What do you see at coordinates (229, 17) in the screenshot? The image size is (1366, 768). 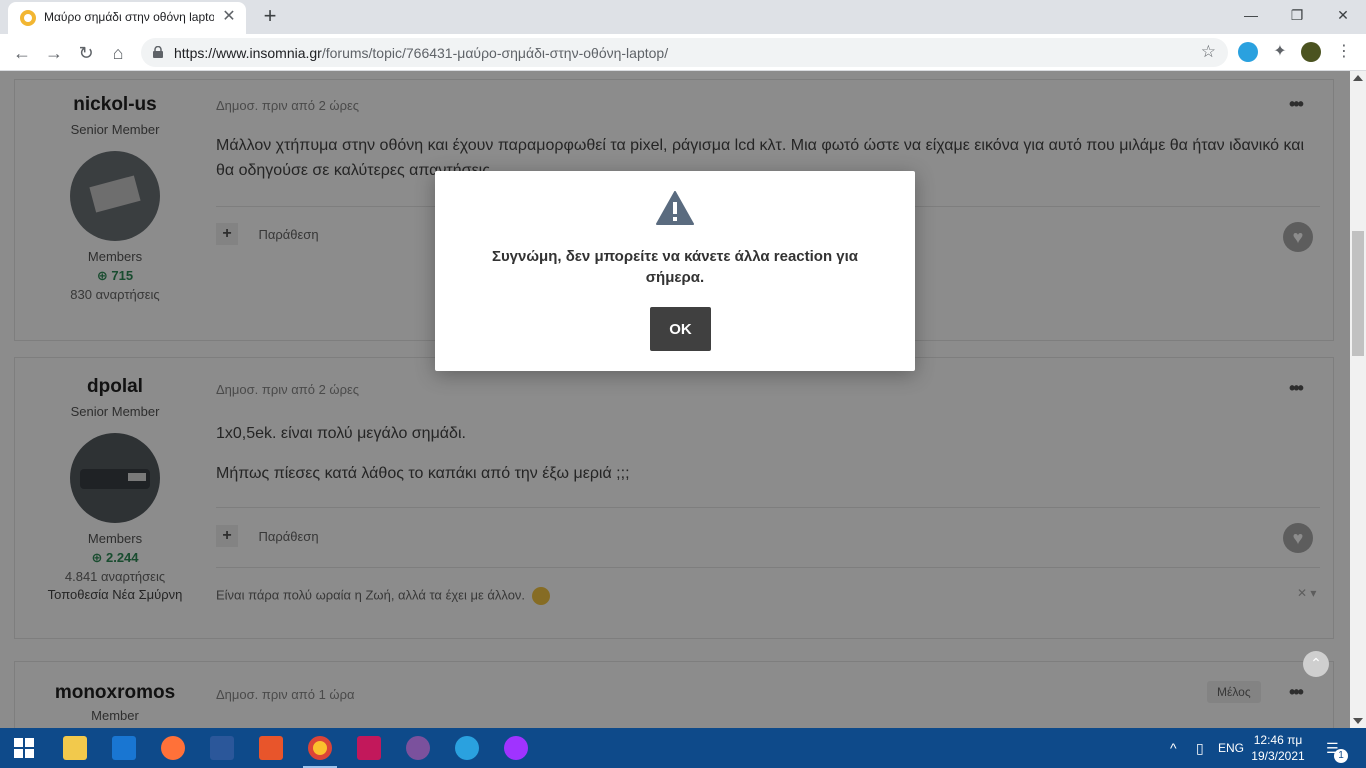 I see `tab-close-icon: ✕` at bounding box center [229, 17].